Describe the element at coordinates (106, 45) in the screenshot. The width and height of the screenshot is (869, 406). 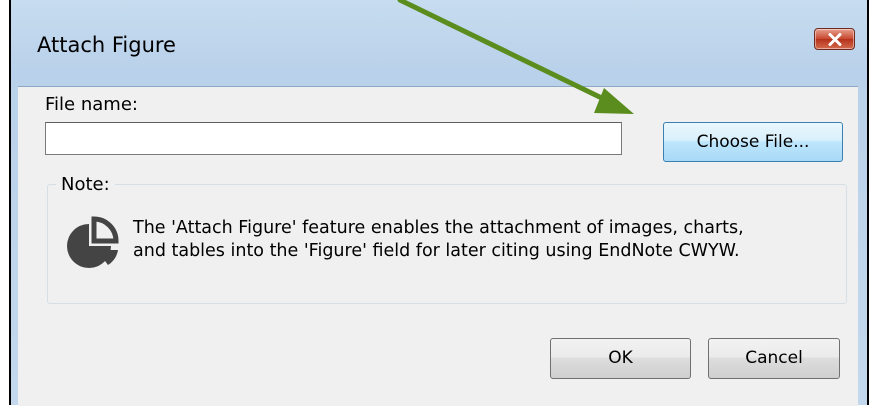
I see `dialog-title: Attach Figure` at that location.